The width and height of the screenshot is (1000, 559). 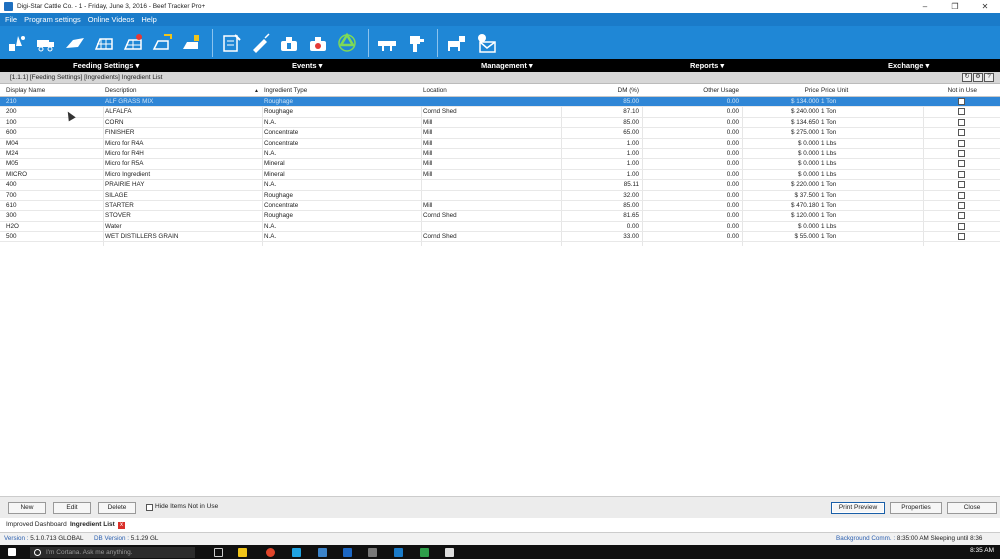 What do you see at coordinates (112, 552) in the screenshot?
I see `cortana-search: I'm Cortana. Ask me anything.` at bounding box center [112, 552].